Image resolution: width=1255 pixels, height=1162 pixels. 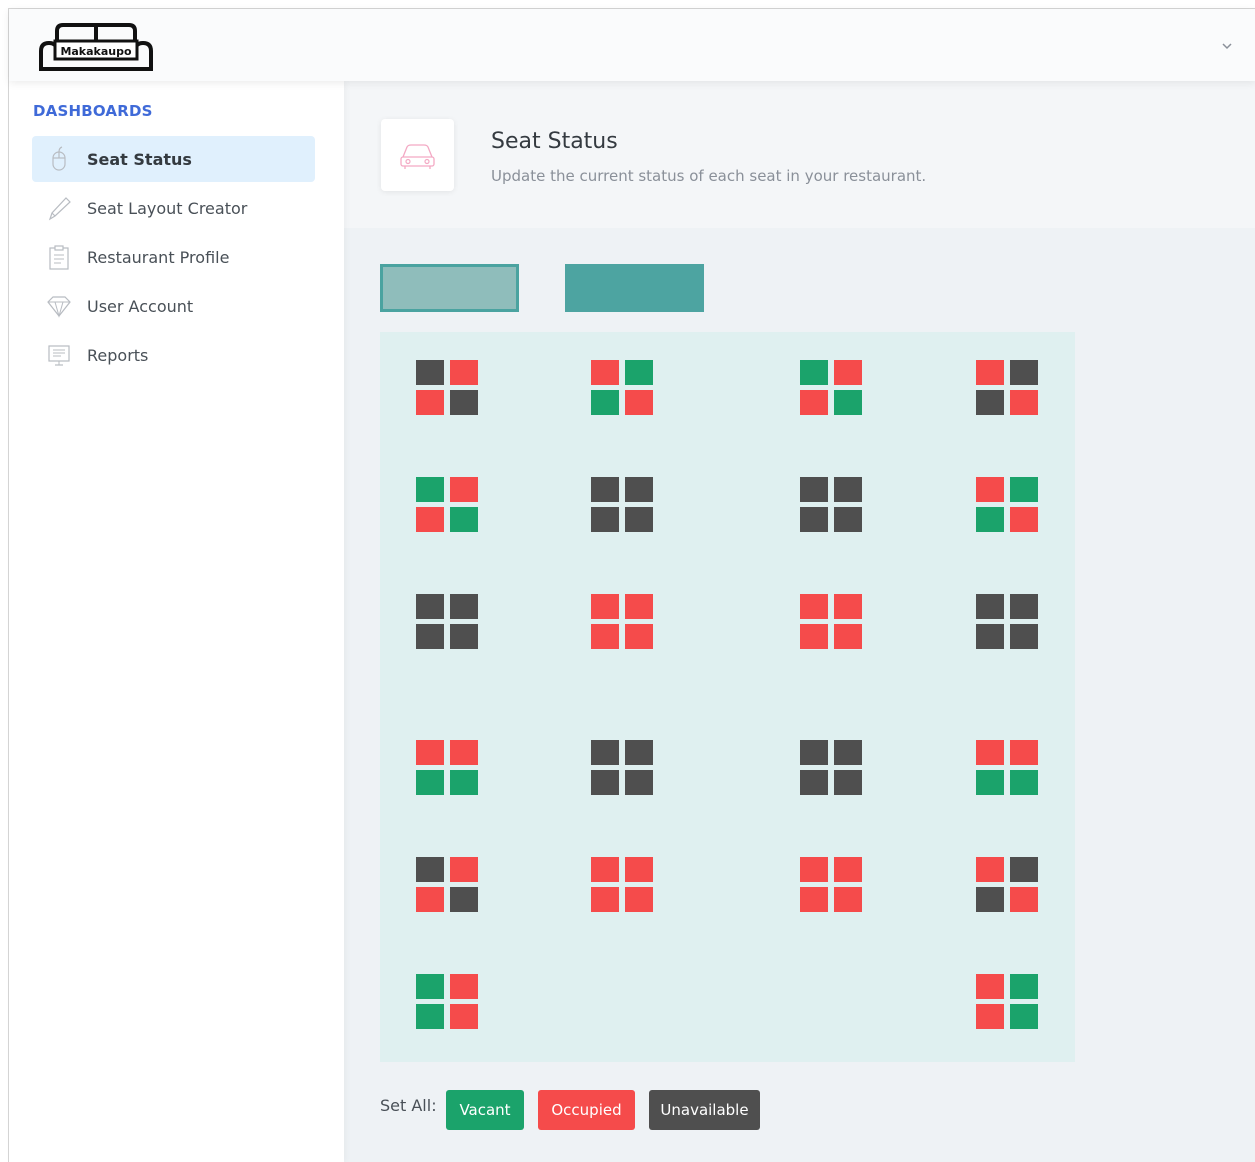 I want to click on set-all-unavailable-button: Unavailable, so click(x=704, y=1110).